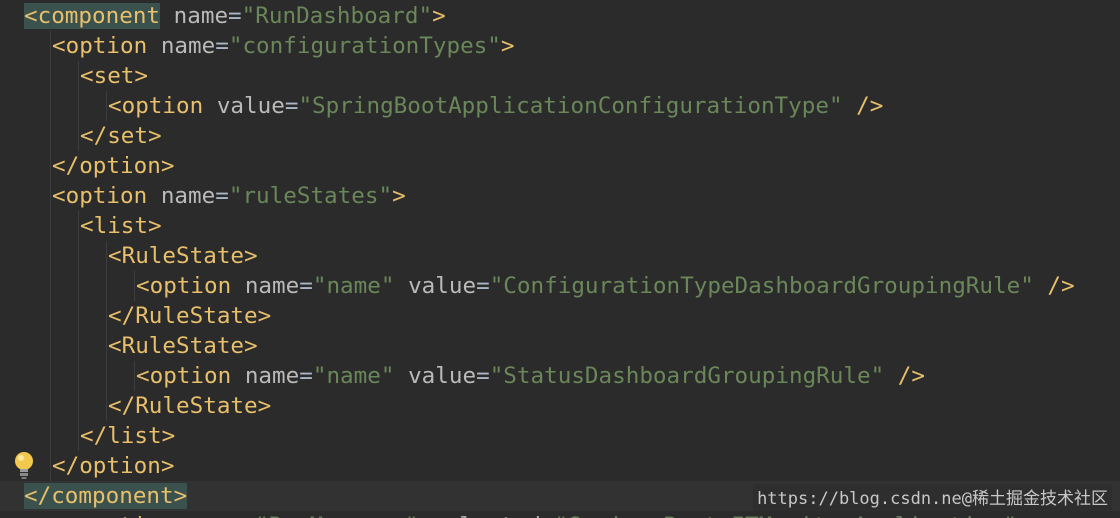  I want to click on lightbulb-icon, so click(24, 465).